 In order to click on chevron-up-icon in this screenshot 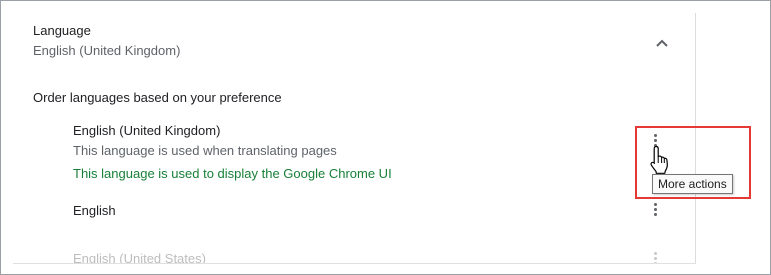, I will do `click(662, 43)`.